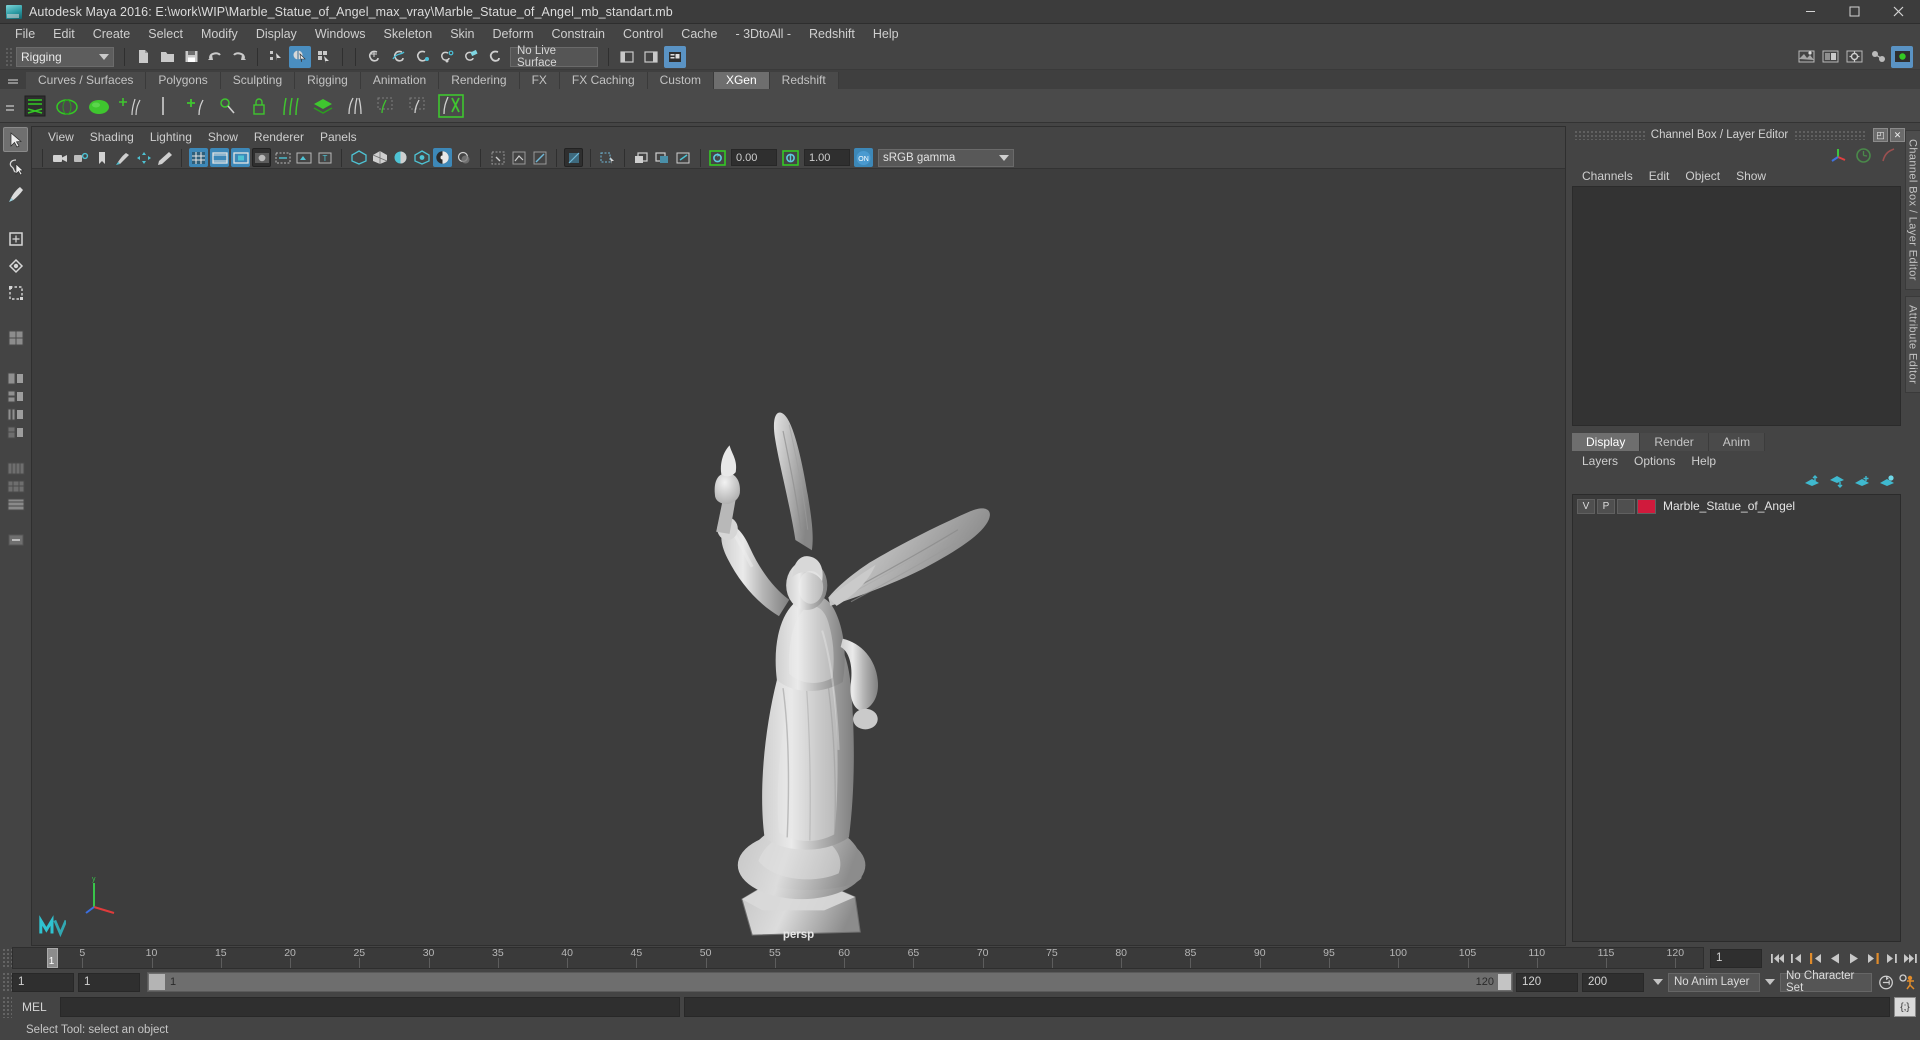  I want to click on range-handle-right, so click(1504, 982).